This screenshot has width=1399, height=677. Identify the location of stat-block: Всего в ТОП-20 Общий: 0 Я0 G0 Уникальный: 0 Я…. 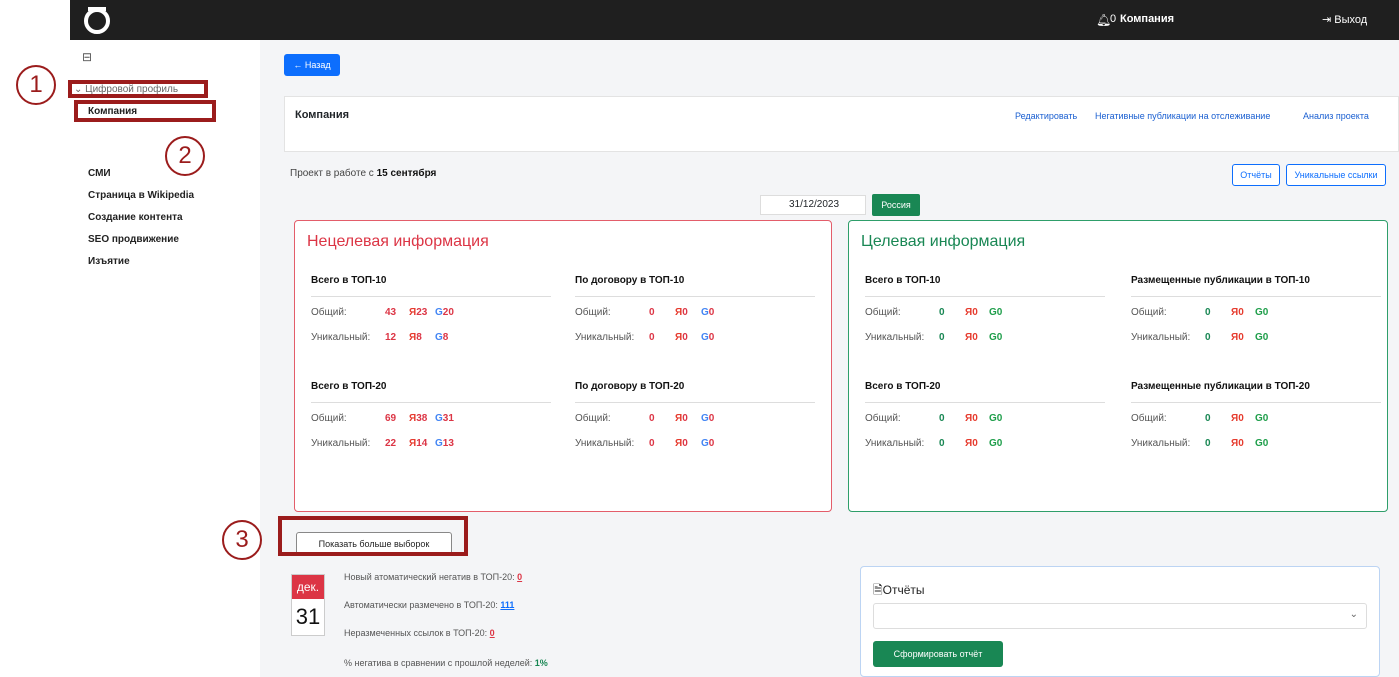
(985, 417).